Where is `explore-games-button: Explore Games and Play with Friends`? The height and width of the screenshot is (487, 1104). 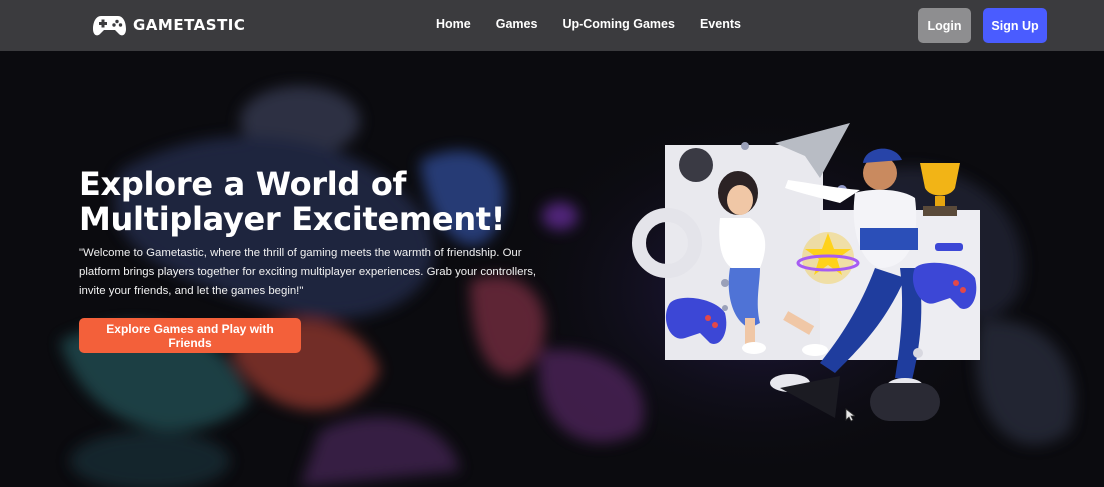 explore-games-button: Explore Games and Play with Friends is located at coordinates (190, 335).